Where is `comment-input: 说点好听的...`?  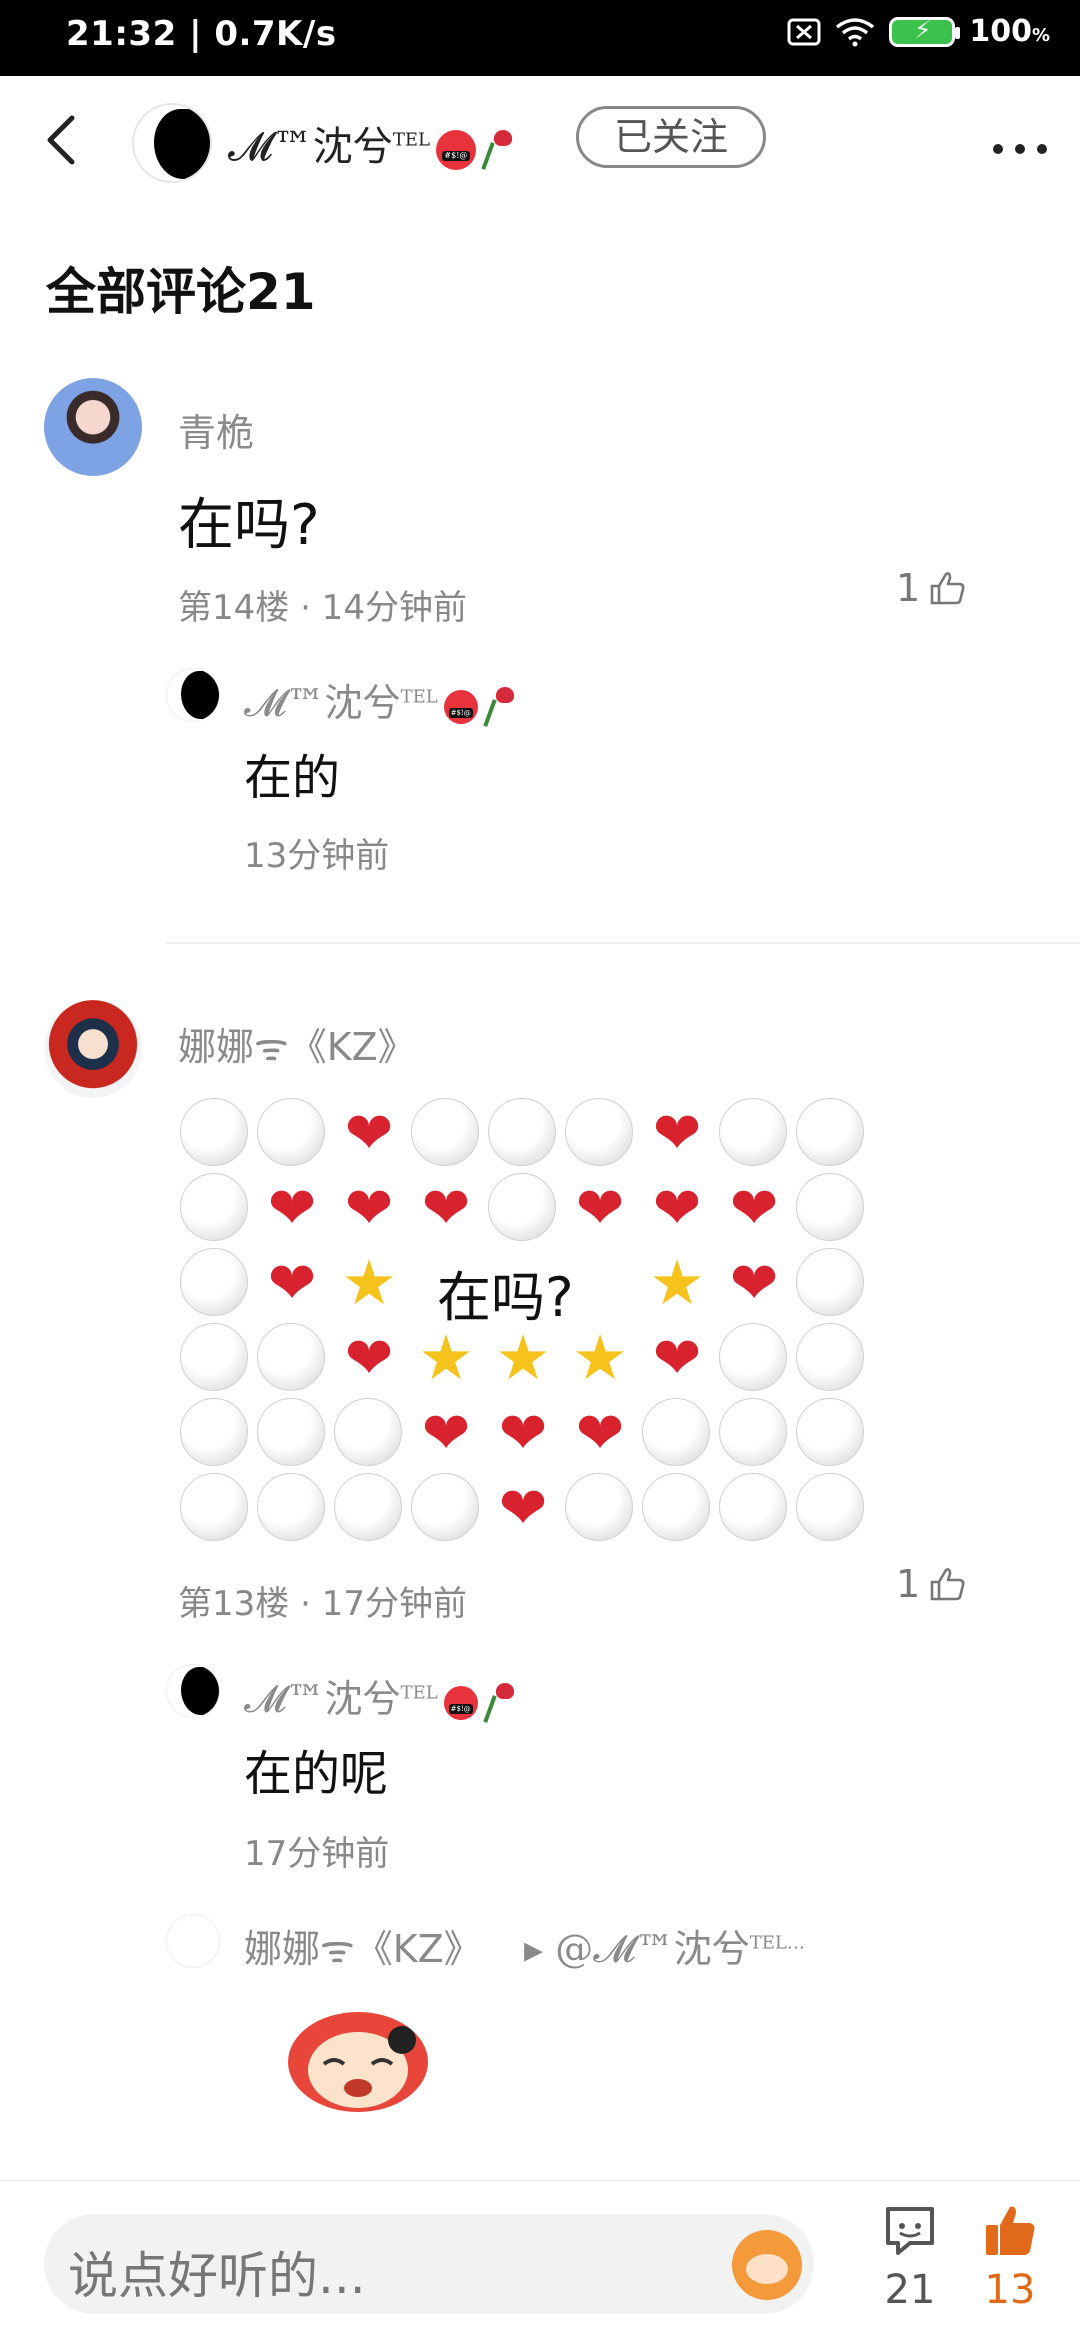
comment-input: 说点好听的... is located at coordinates (429, 2264).